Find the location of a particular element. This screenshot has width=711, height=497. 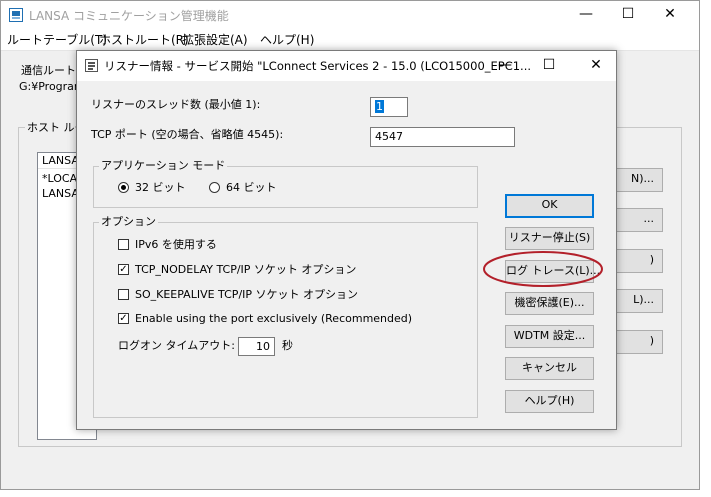

menu-help: ヘルプ(H) is located at coordinates (287, 40).